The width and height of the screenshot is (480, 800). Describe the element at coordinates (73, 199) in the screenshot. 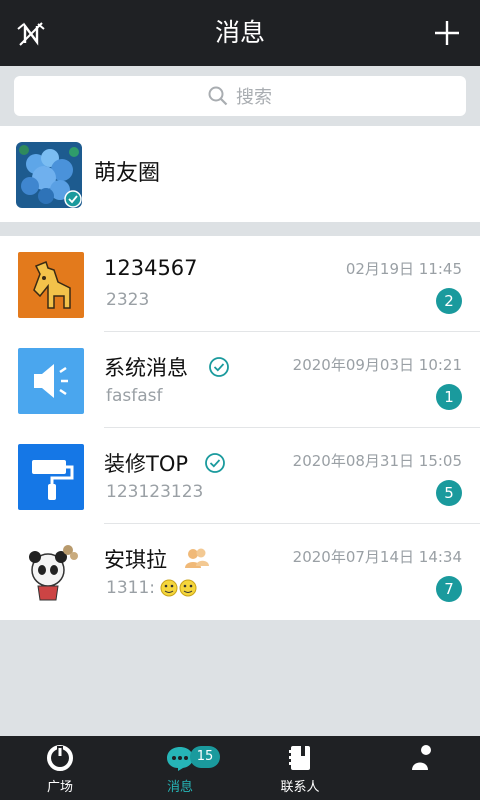

I see `verified-badge-icon` at that location.